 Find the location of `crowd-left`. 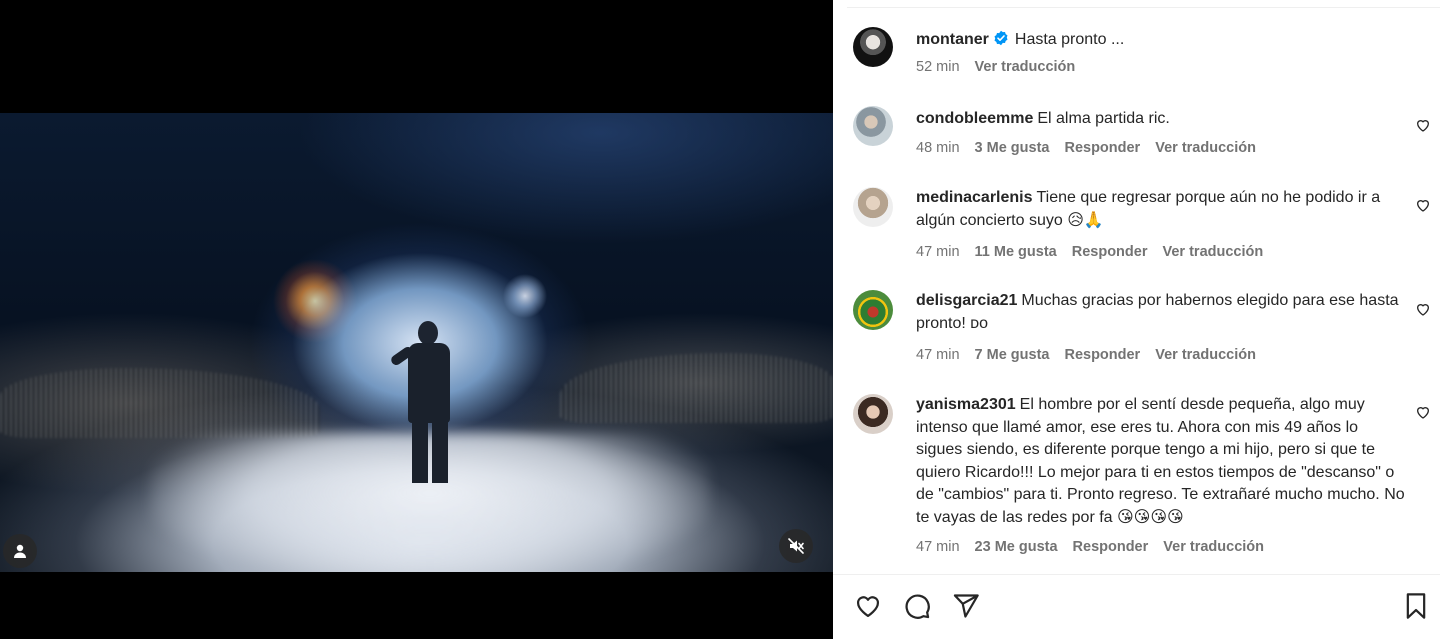

crowd-left is located at coordinates (160, 403).